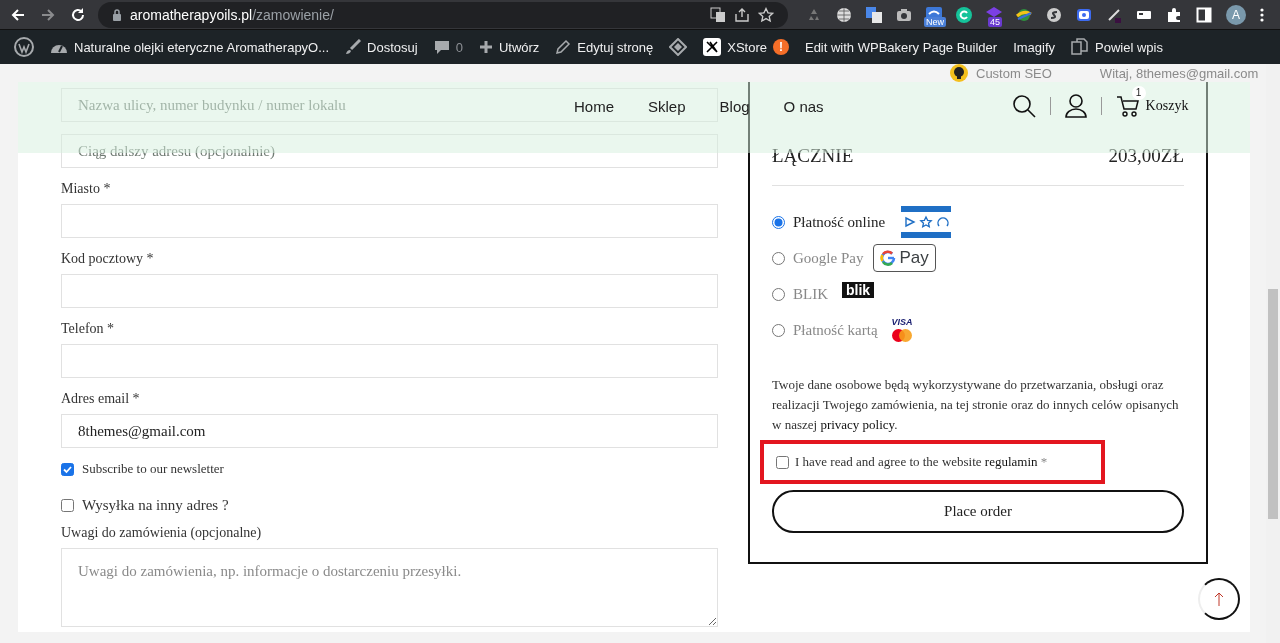 The height and width of the screenshot is (643, 1280). Describe the element at coordinates (803, 107) in the screenshot. I see `nav-link: O nas` at that location.